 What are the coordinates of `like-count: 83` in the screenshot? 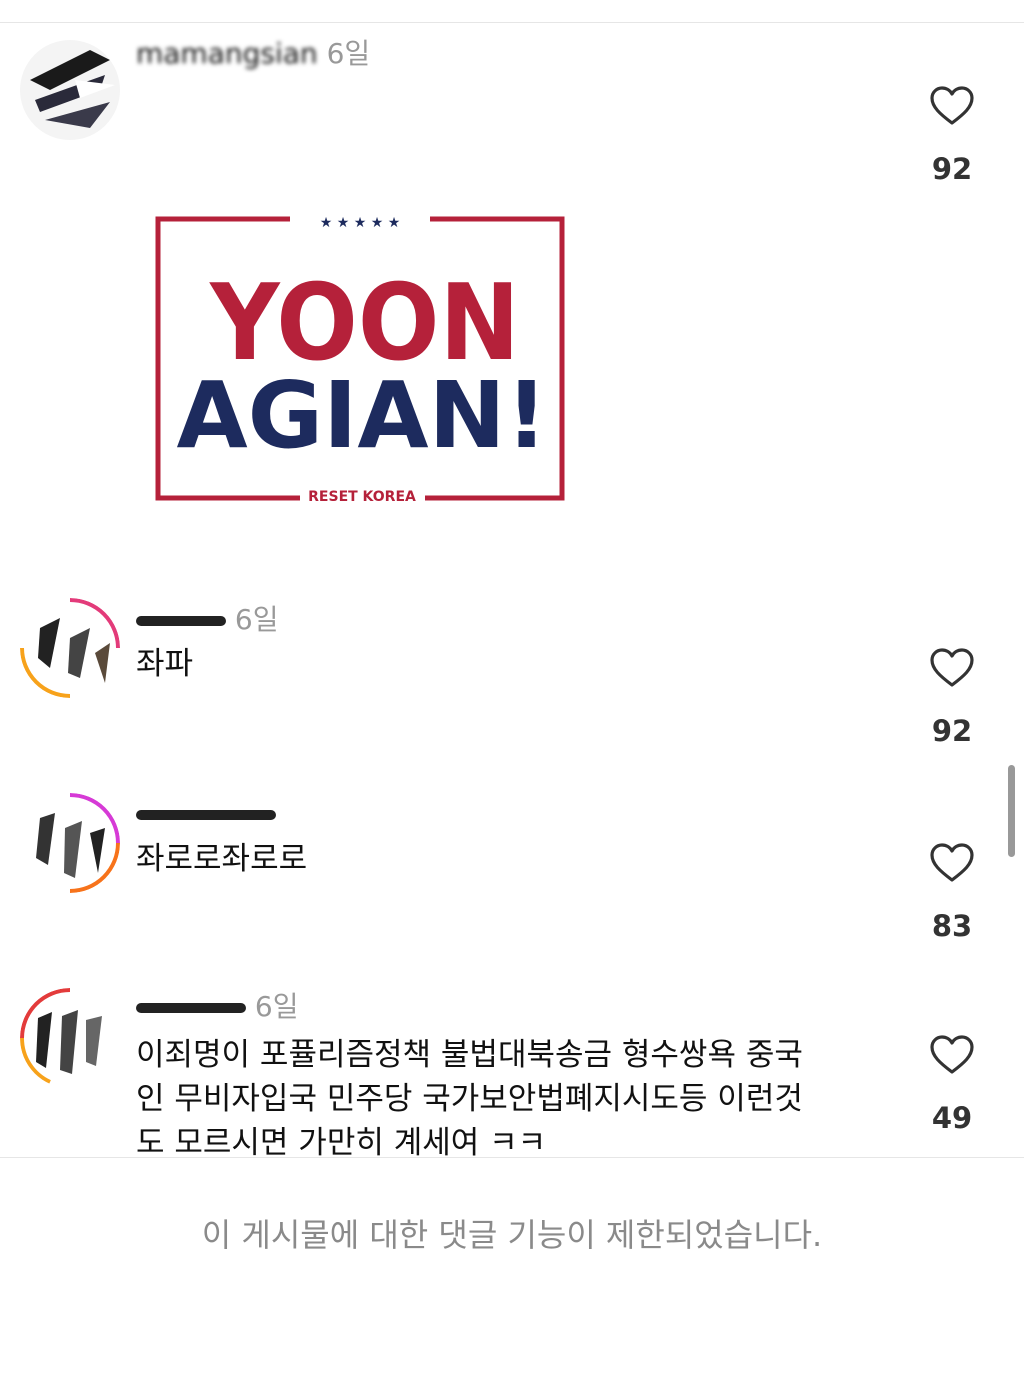 It's located at (952, 926).